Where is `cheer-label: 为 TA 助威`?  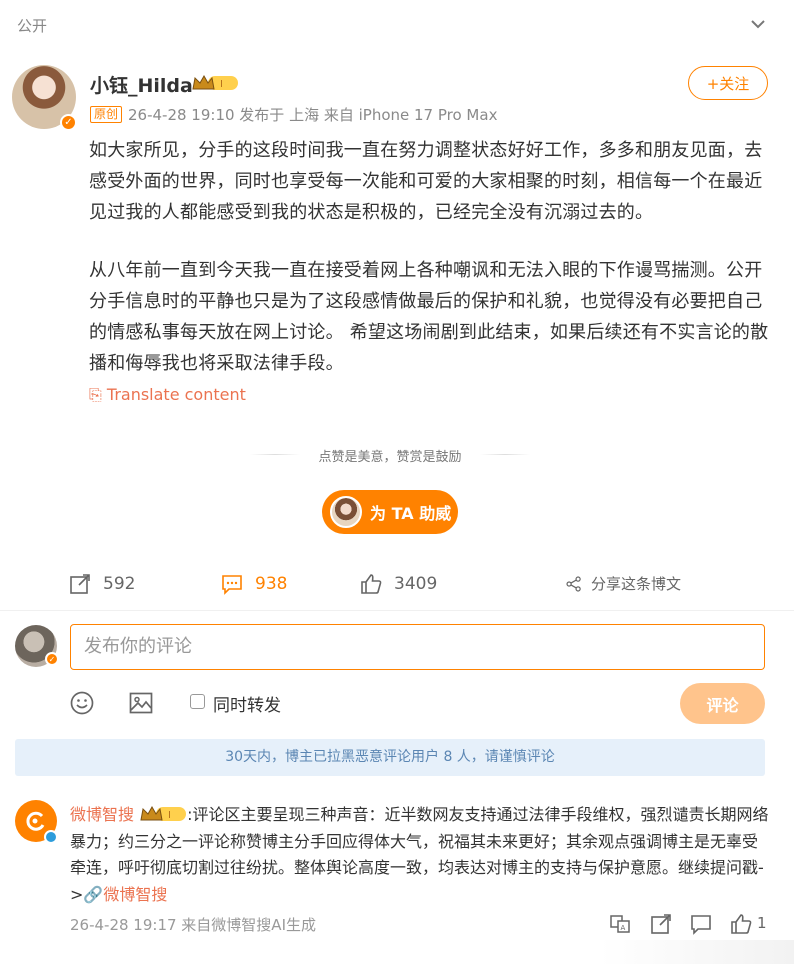
cheer-label: 为 TA 助威 is located at coordinates (411, 513).